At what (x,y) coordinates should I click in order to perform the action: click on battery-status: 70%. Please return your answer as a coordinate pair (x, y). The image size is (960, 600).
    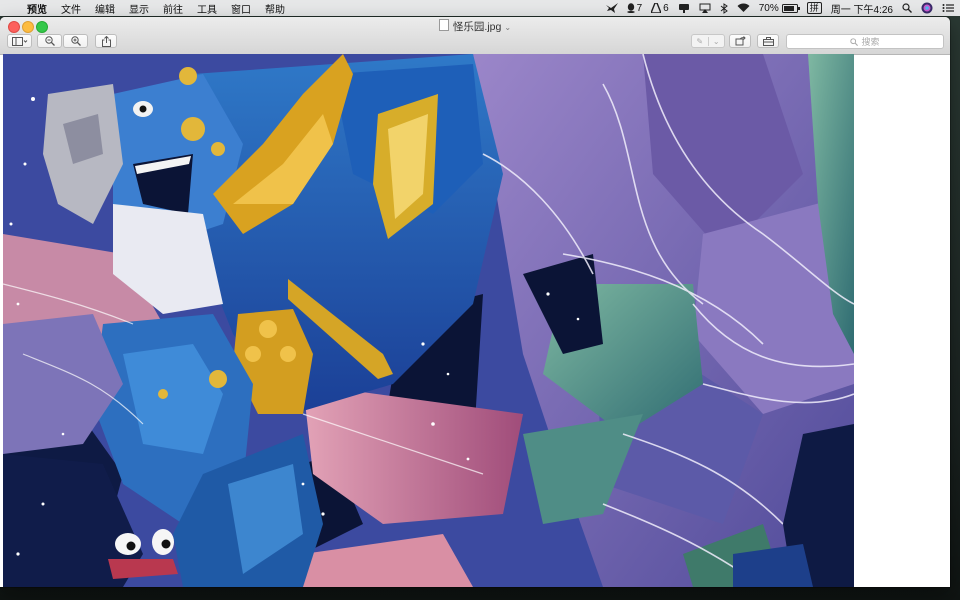
    Looking at the image, I should click on (779, 8).